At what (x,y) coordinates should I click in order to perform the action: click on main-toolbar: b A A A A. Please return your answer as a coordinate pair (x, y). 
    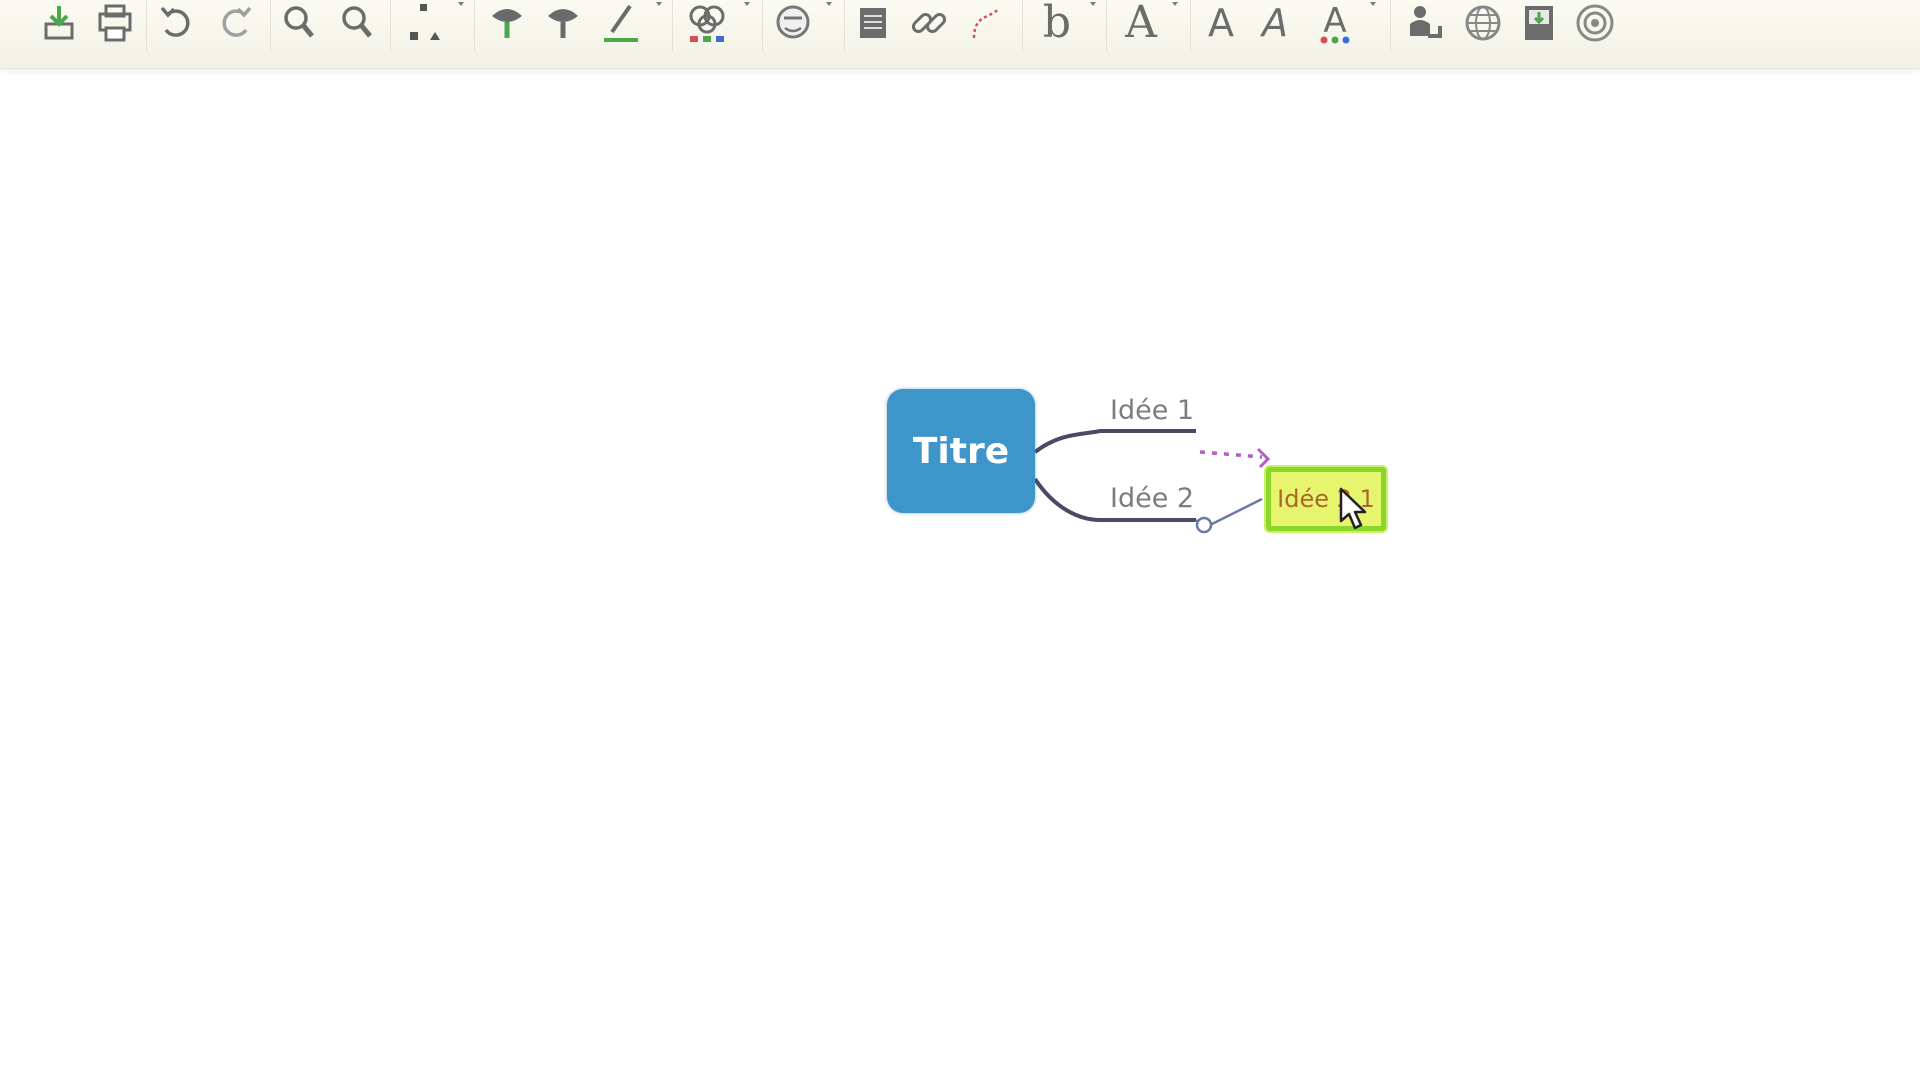
    Looking at the image, I should click on (960, 34).